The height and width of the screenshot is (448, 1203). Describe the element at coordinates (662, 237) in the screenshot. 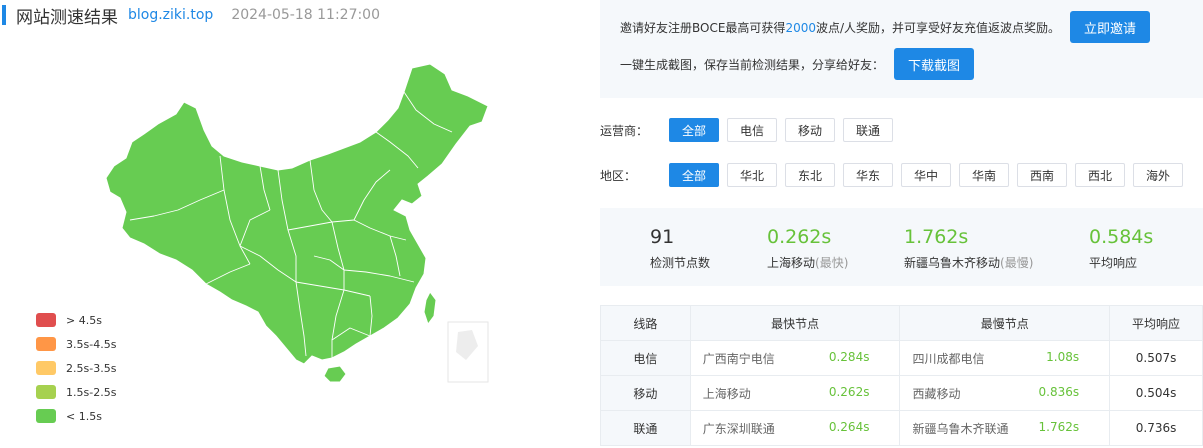

I see `node-count-value: 91` at that location.